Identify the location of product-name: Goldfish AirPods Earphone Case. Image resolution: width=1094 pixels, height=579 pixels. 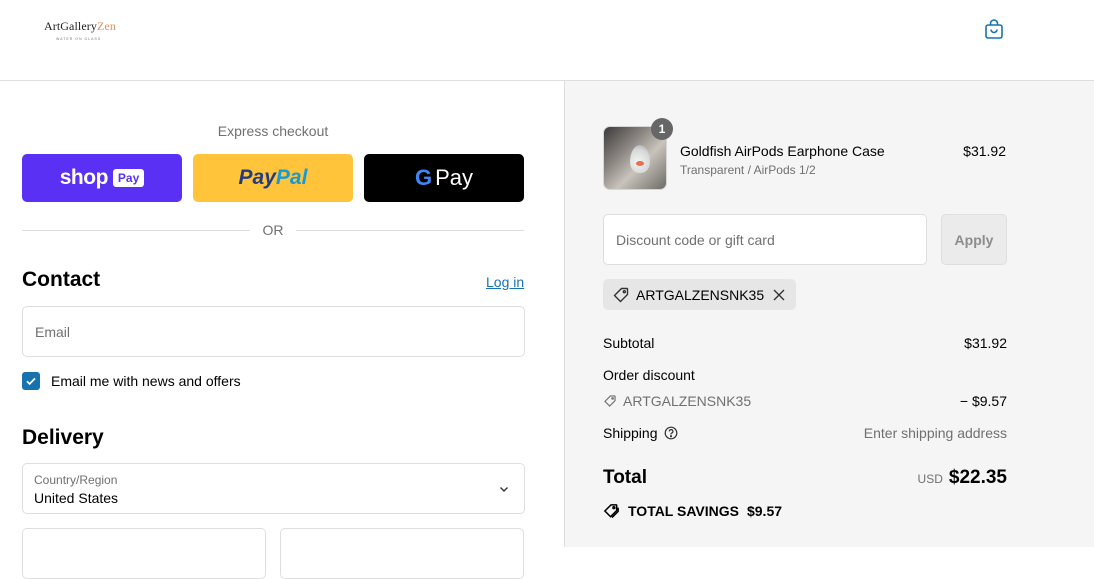
(782, 151).